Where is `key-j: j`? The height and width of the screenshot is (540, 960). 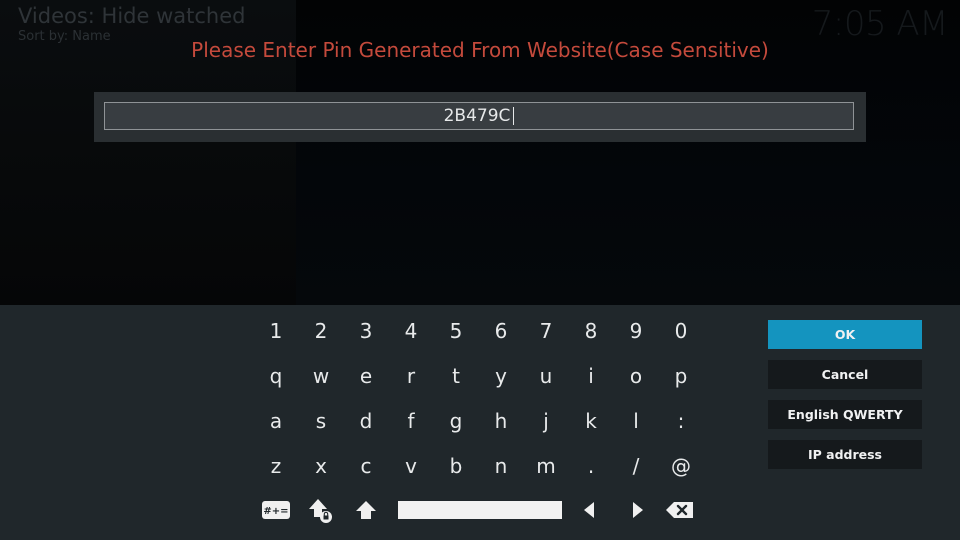
key-j: j is located at coordinates (546, 421).